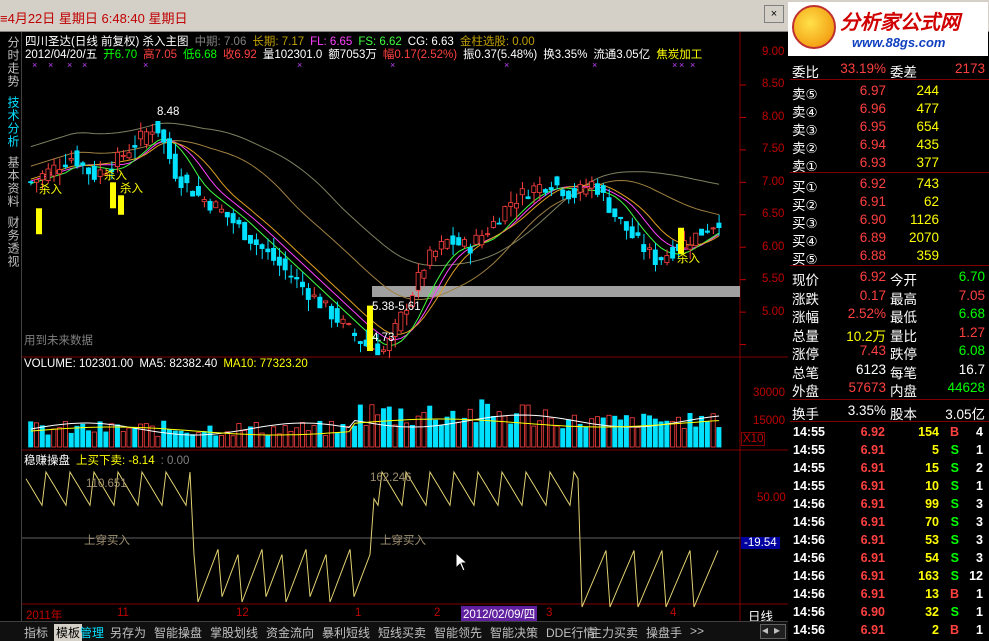 The width and height of the screenshot is (989, 641). Describe the element at coordinates (932, 594) in the screenshot. I see `trade-volume: 13` at that location.